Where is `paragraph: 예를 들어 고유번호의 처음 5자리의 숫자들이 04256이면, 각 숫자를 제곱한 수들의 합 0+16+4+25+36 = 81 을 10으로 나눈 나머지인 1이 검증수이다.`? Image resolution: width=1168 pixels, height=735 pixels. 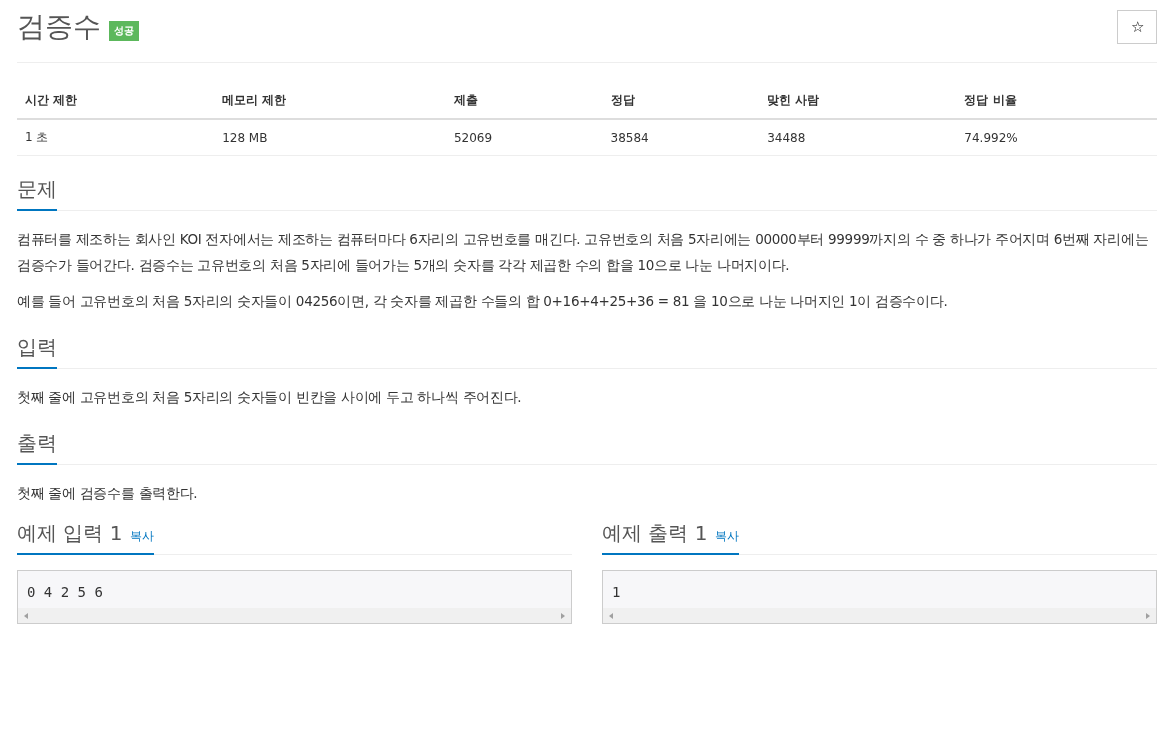 paragraph: 예를 들어 고유번호의 처음 5자리의 숫자들이 04256이면, 각 숫자를 제곱한 수들의 합 0+16+4+25+36 = 81 을 10으로 나눈 나머지인 1이 검증수이다. is located at coordinates (483, 301).